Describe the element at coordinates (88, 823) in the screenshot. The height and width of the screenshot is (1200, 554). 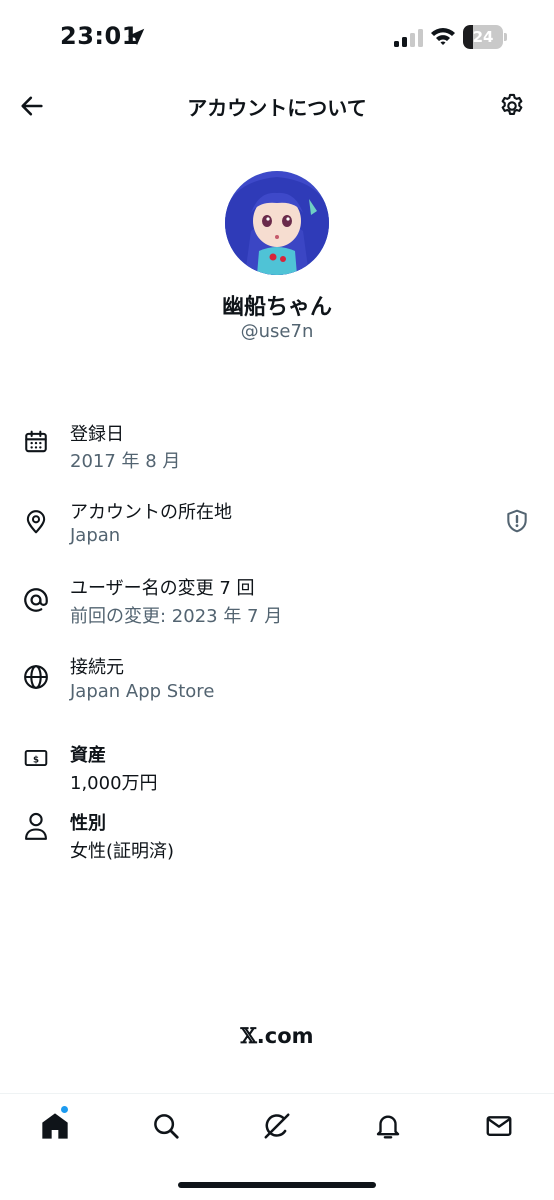
I see `gender-label: 性別` at that location.